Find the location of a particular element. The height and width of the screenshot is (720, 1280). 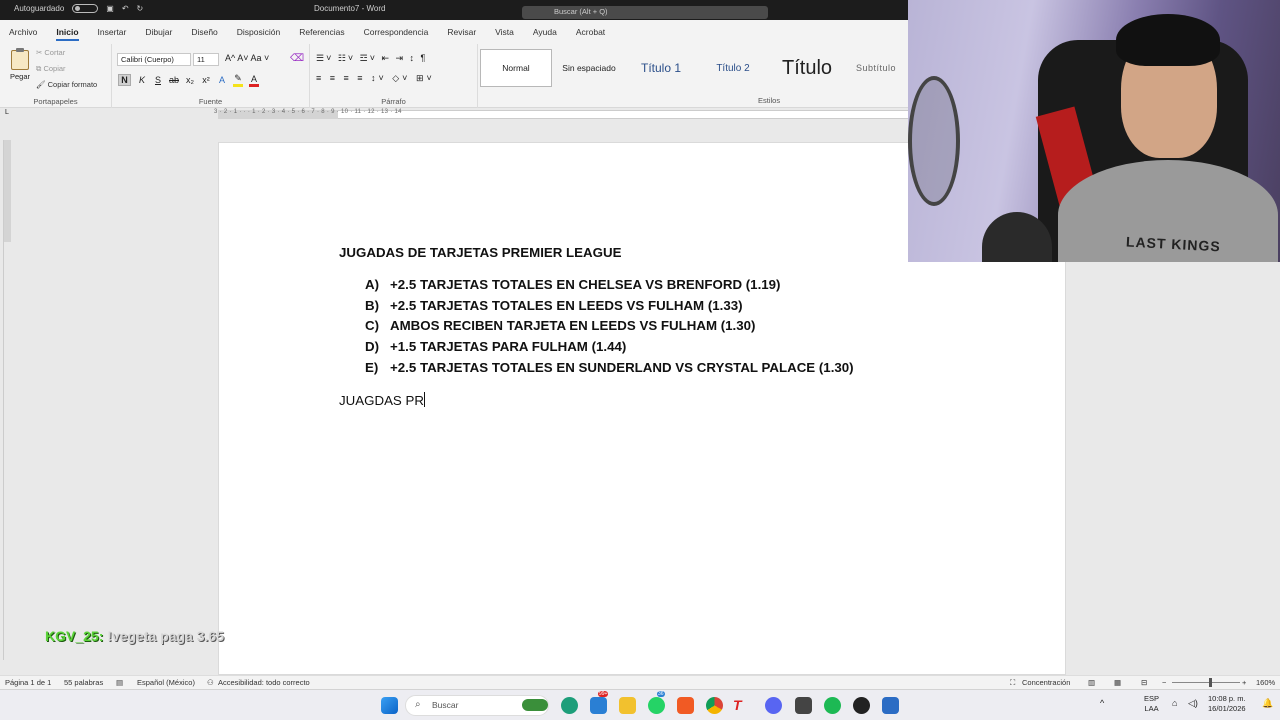

tab-stop-icon: L is located at coordinates (7, 112).